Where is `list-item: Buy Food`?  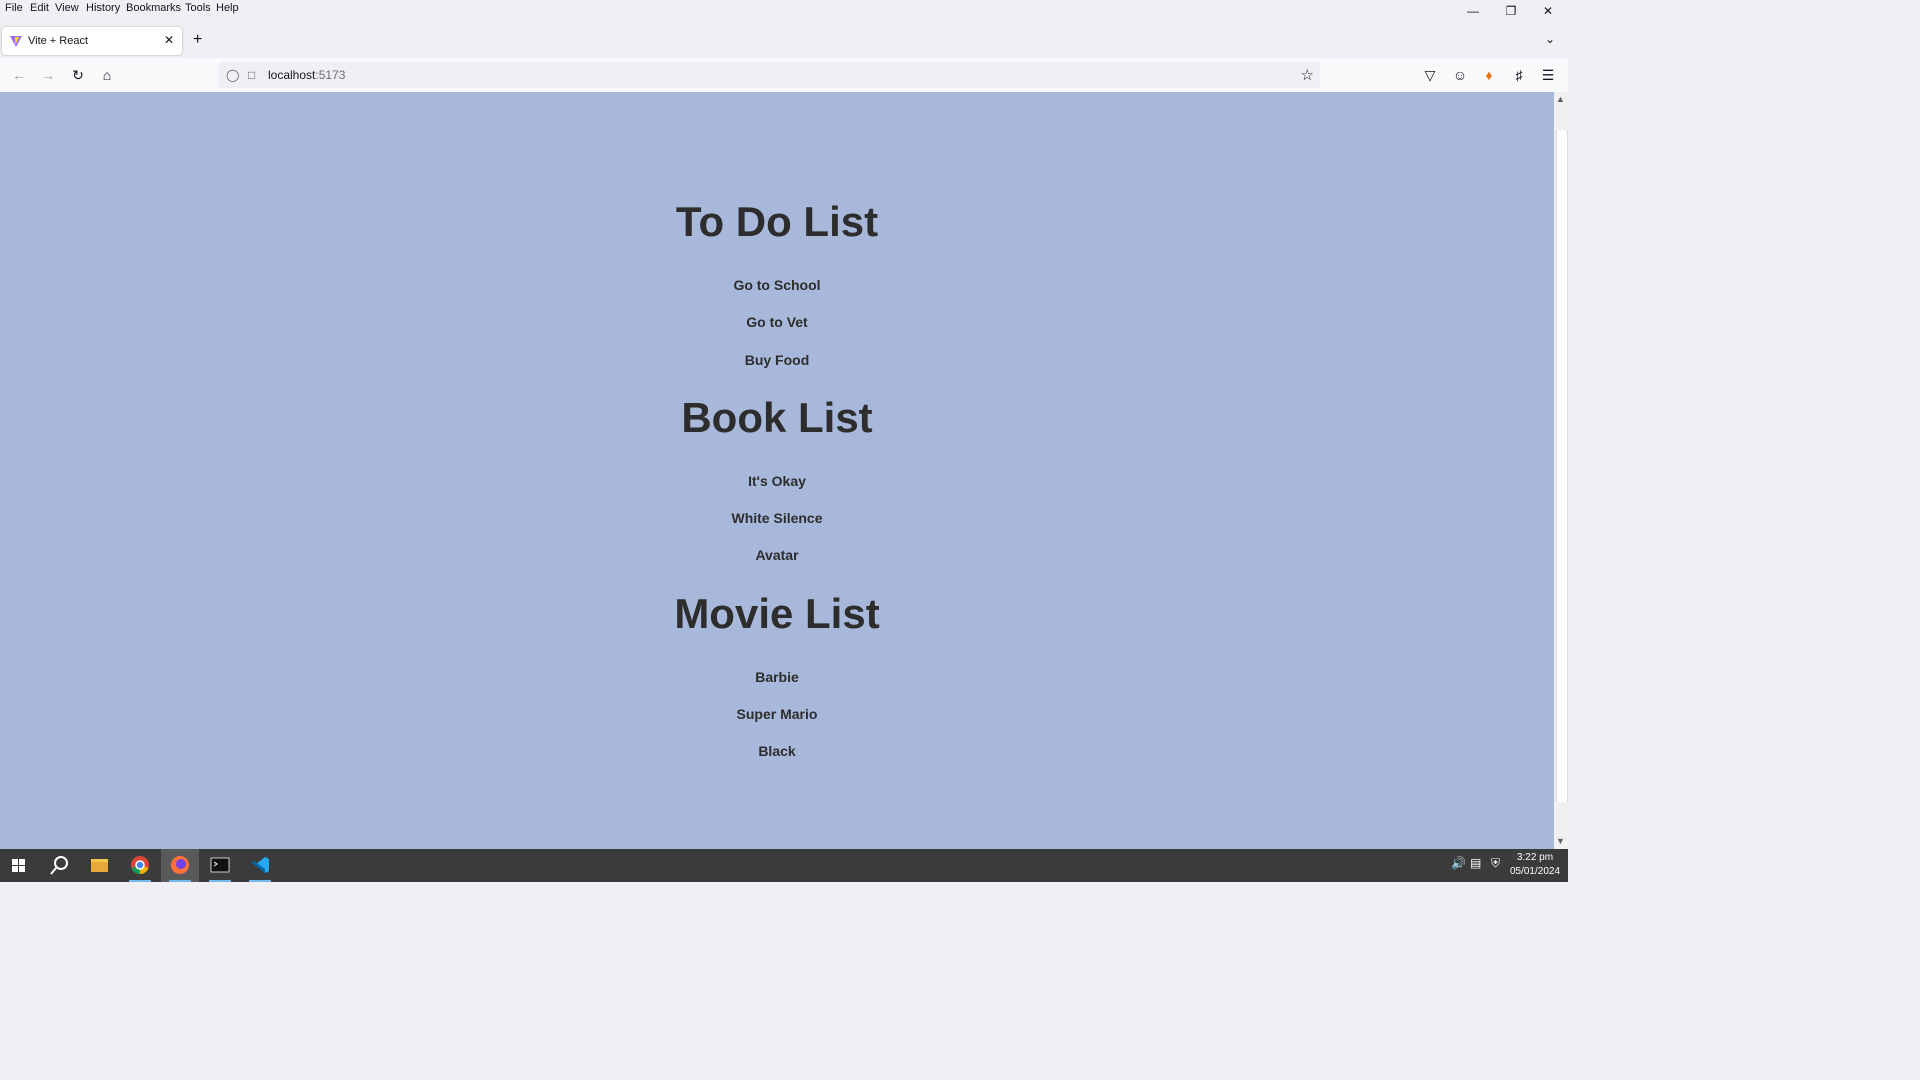 list-item: Buy Food is located at coordinates (777, 360).